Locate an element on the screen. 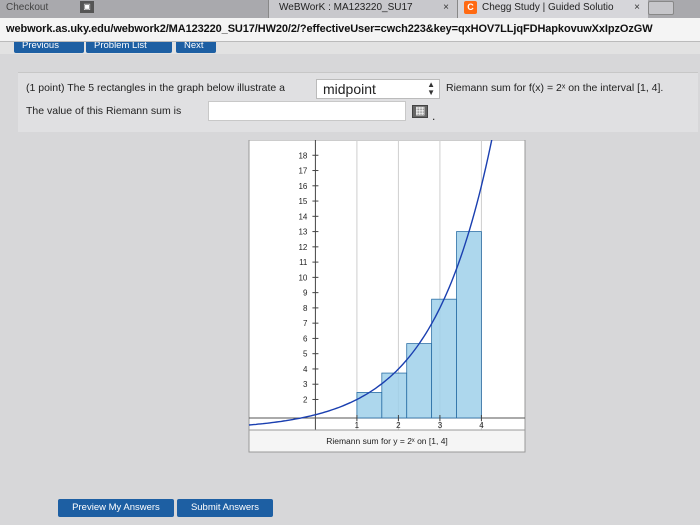 Image resolution: width=700 pixels, height=525 pixels. y-tick-label: 6 is located at coordinates (305, 338).